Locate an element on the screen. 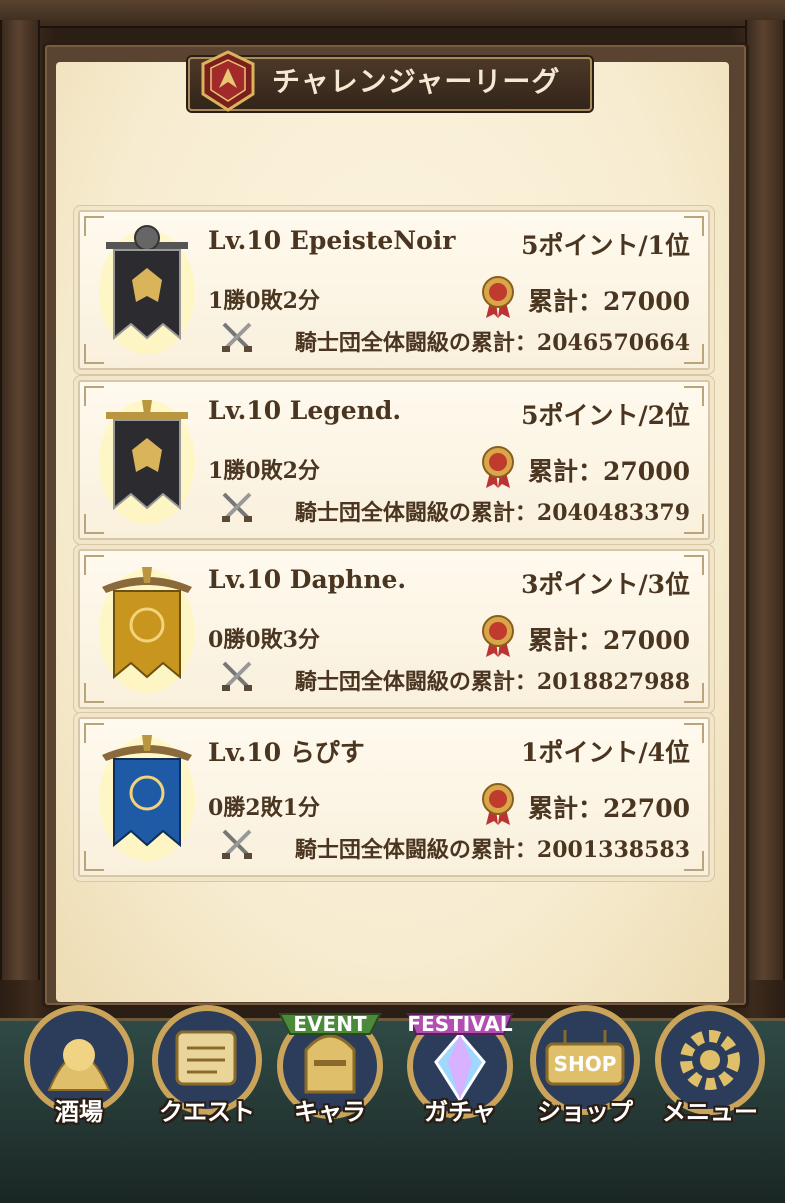 The height and width of the screenshot is (1203, 785). points-rank: 5ポイント/2位 is located at coordinates (605, 415).